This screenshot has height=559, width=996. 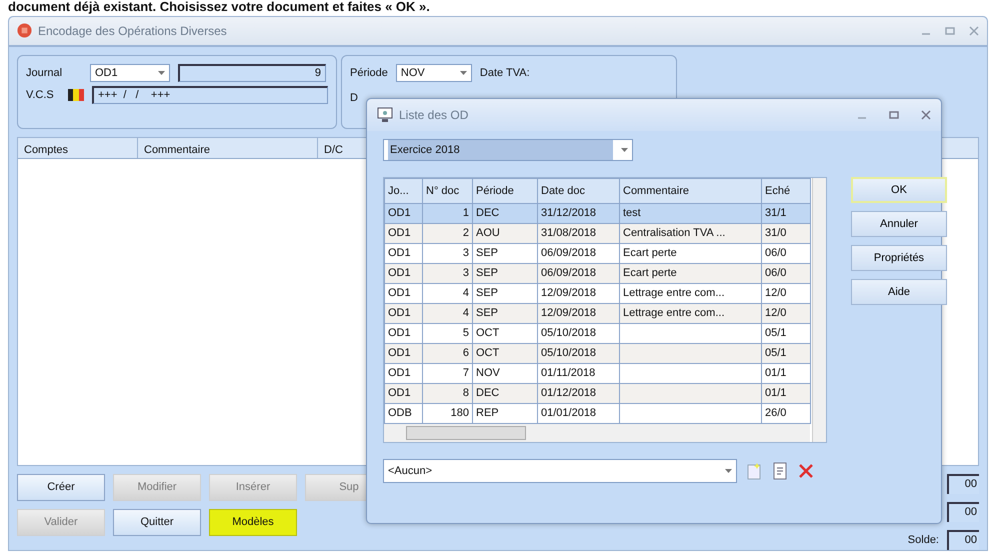 I want to click on app-icon, so click(x=24, y=30).